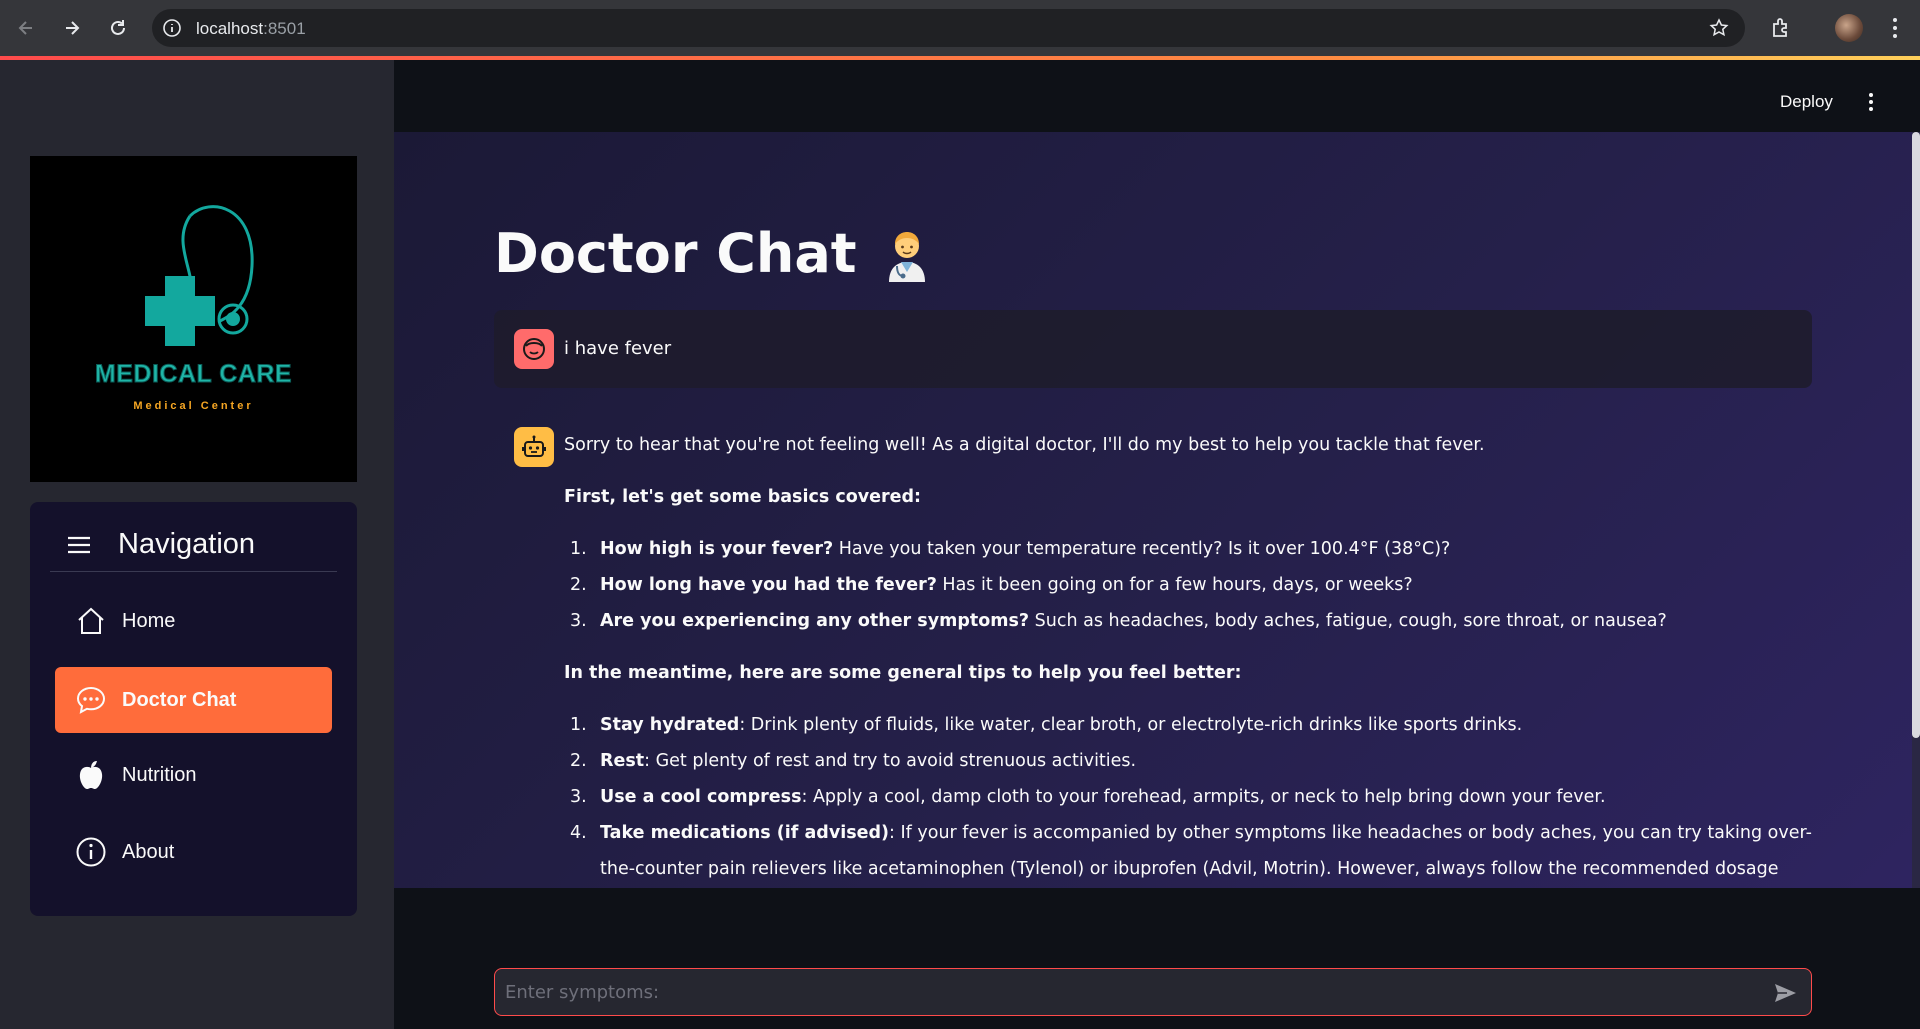 This screenshot has width=1920, height=1029. What do you see at coordinates (148, 851) in the screenshot?
I see `nav-item-label: About` at bounding box center [148, 851].